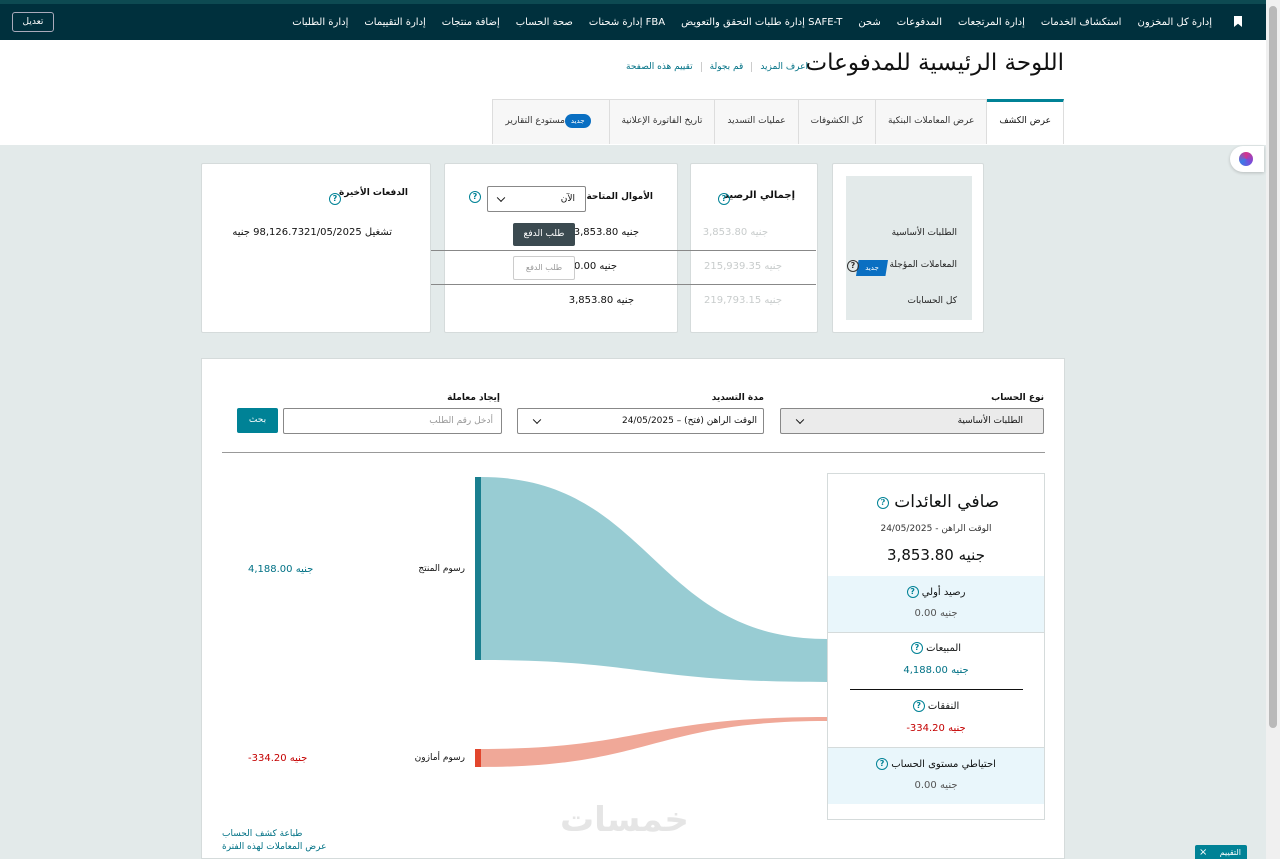 This screenshot has width=1280, height=859. I want to click on page-scrollbar, so click(1273, 429).